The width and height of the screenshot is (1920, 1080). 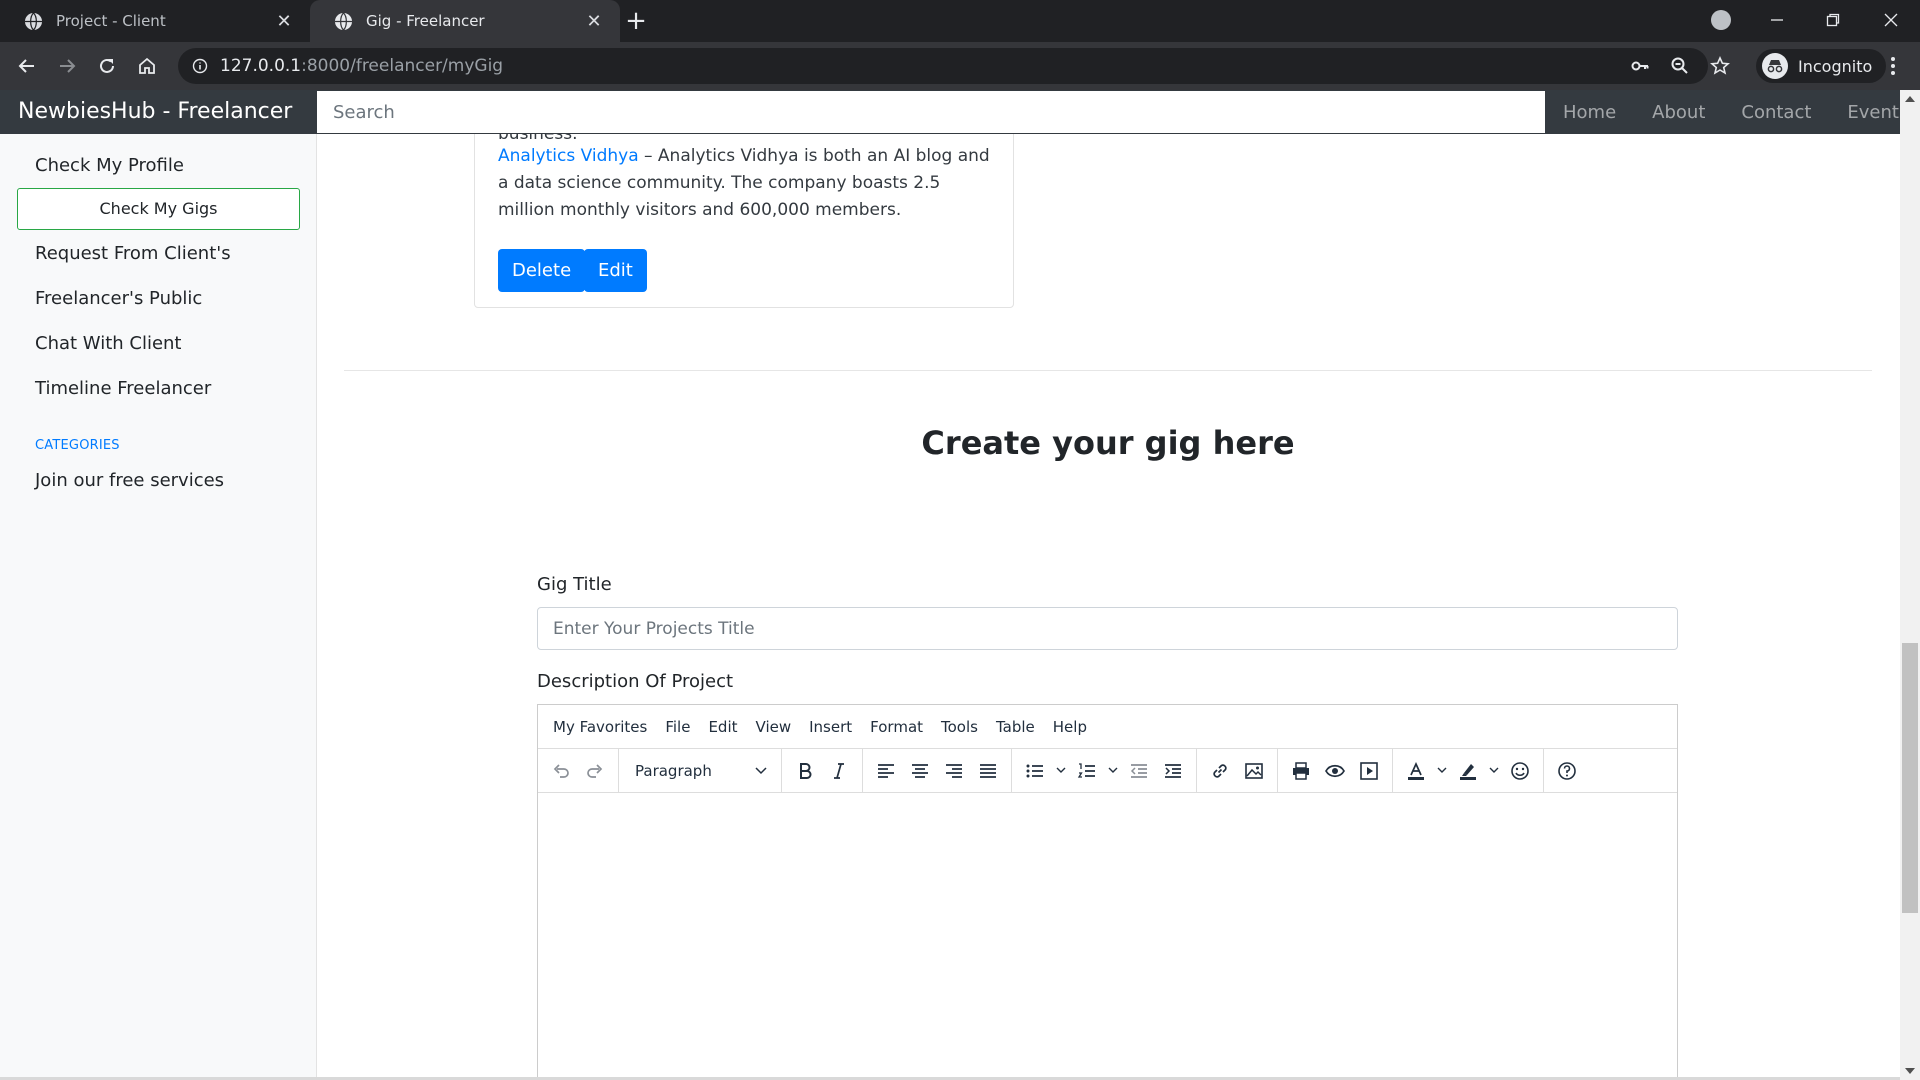 What do you see at coordinates (1254, 771) in the screenshot?
I see `image-icon` at bounding box center [1254, 771].